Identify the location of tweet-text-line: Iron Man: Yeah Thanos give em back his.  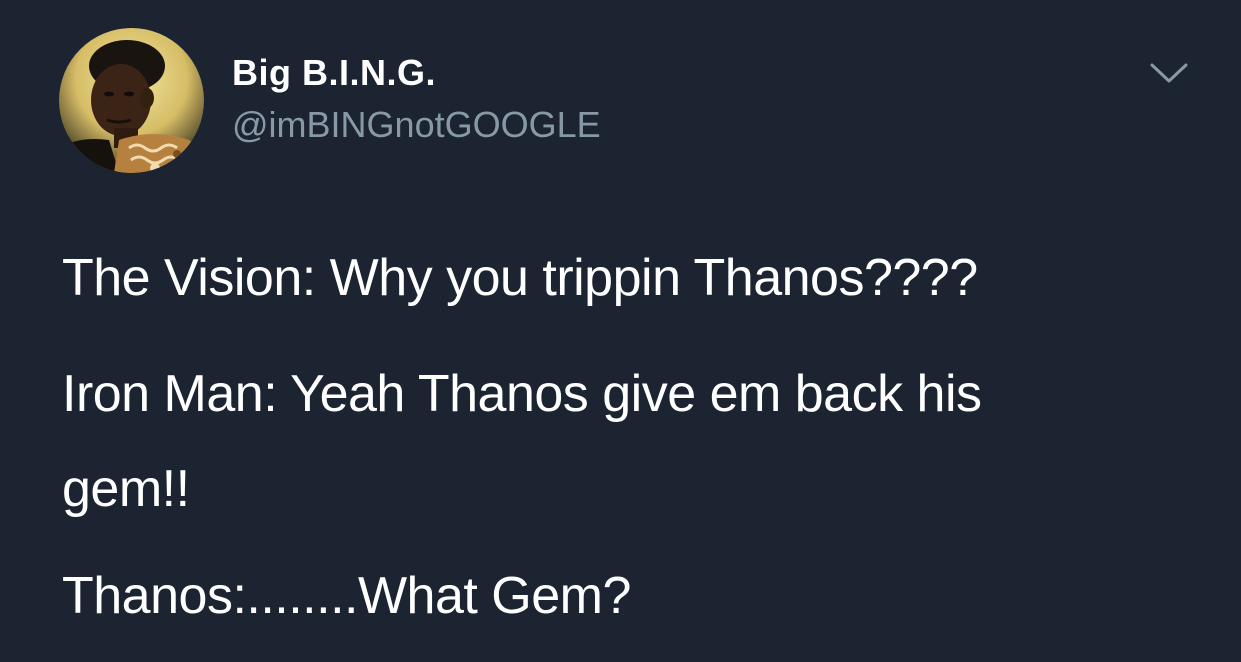
(522, 394).